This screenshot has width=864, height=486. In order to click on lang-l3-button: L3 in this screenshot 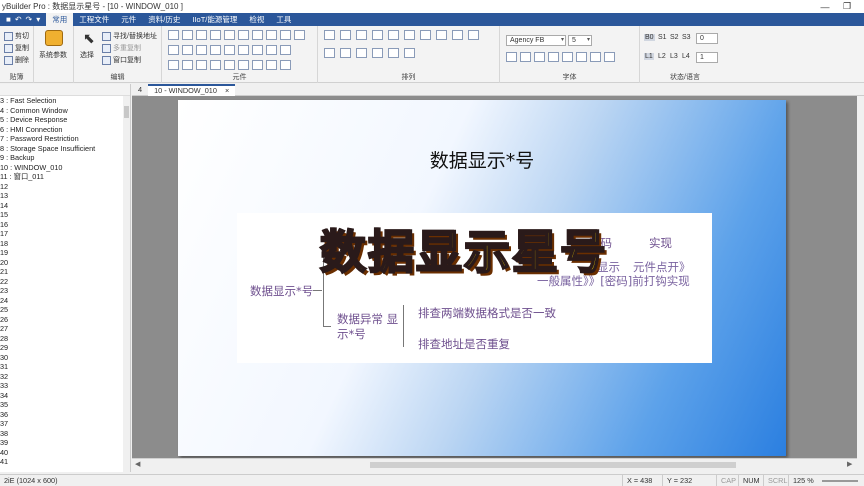, I will do `click(674, 56)`.